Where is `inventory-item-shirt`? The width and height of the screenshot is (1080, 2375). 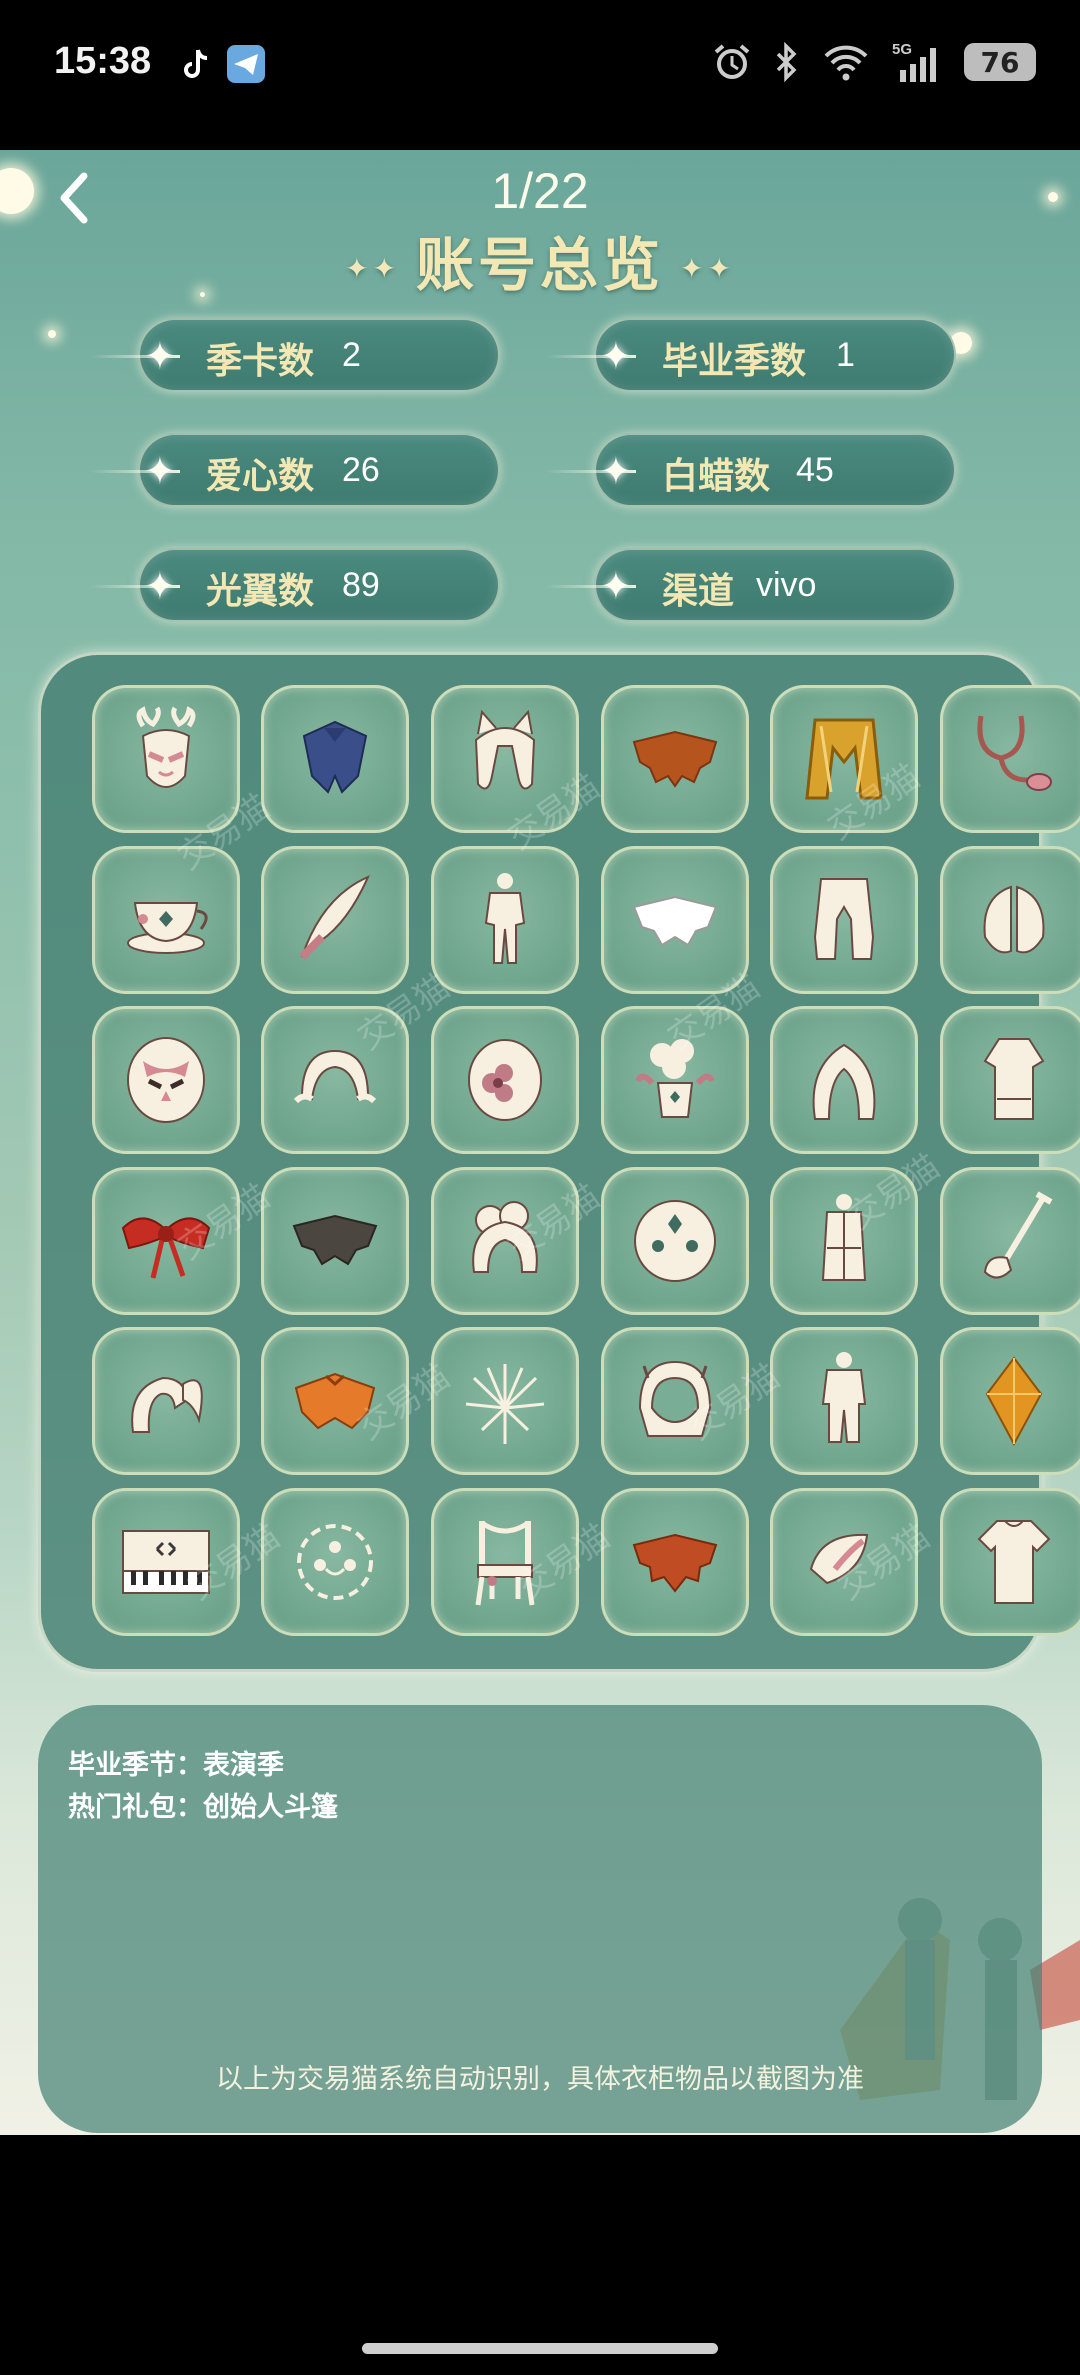 inventory-item-shirt is located at coordinates (1009, 1561).